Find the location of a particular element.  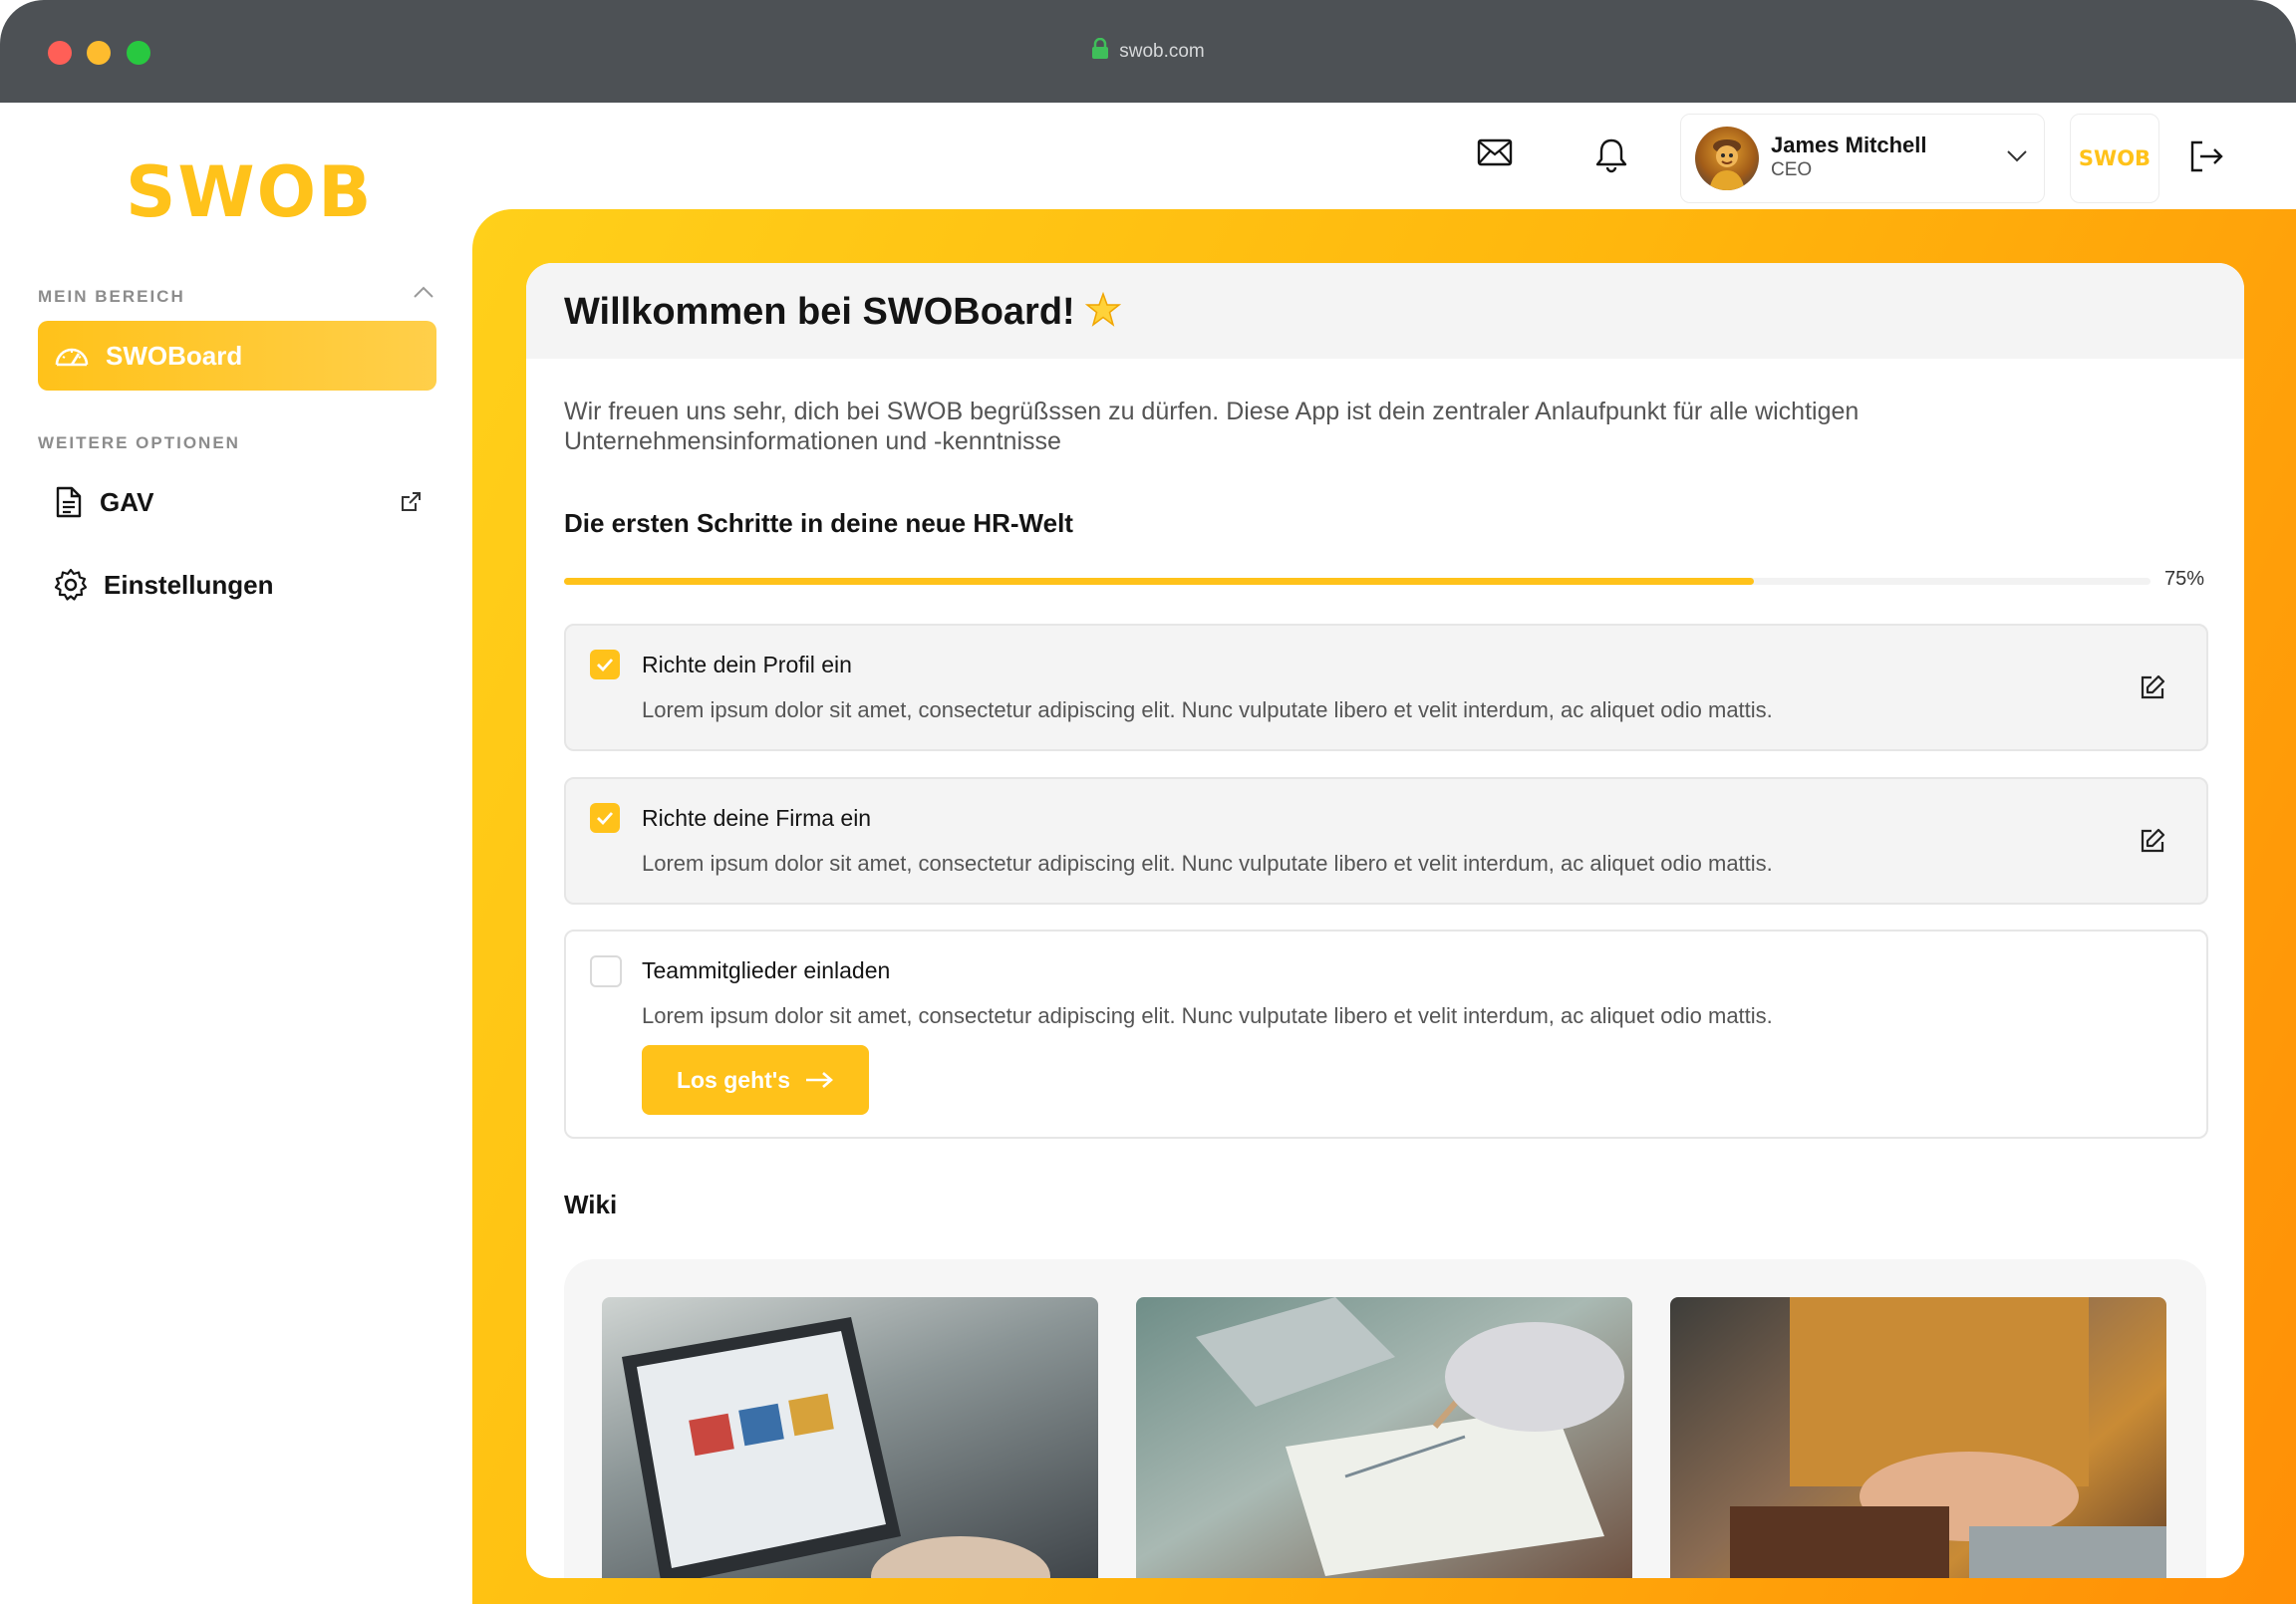

task-title: Richte dein Profil ein is located at coordinates (747, 664).